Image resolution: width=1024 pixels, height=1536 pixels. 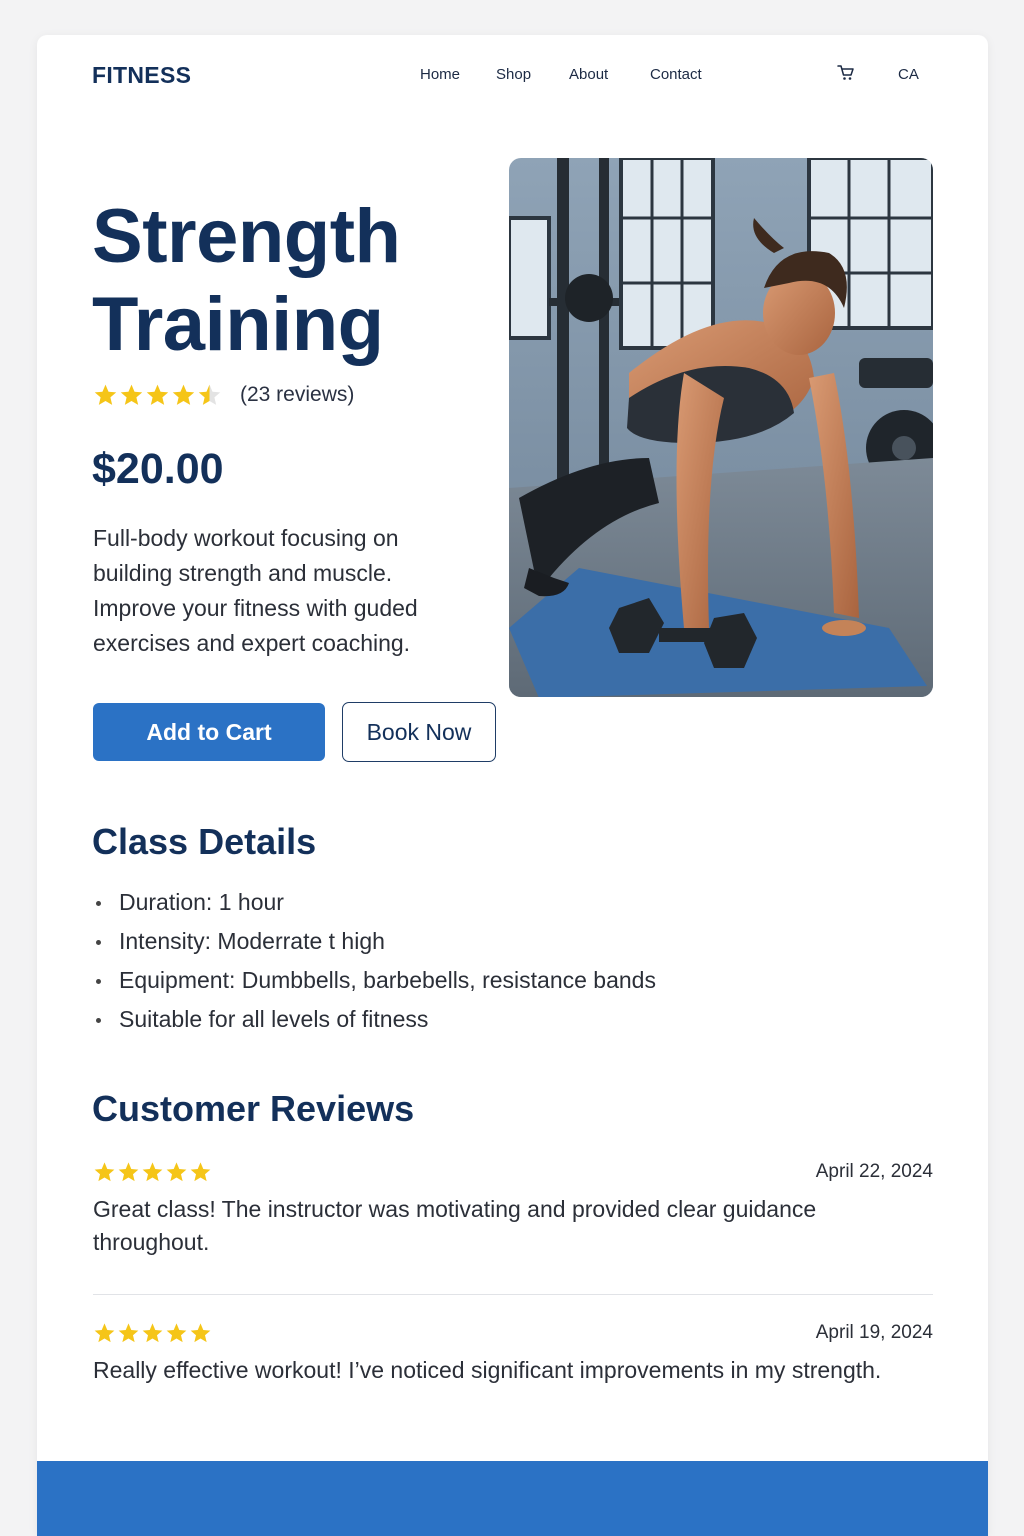 I want to click on list-item: Suitable for all levels of fitness, so click(x=374, y=1019).